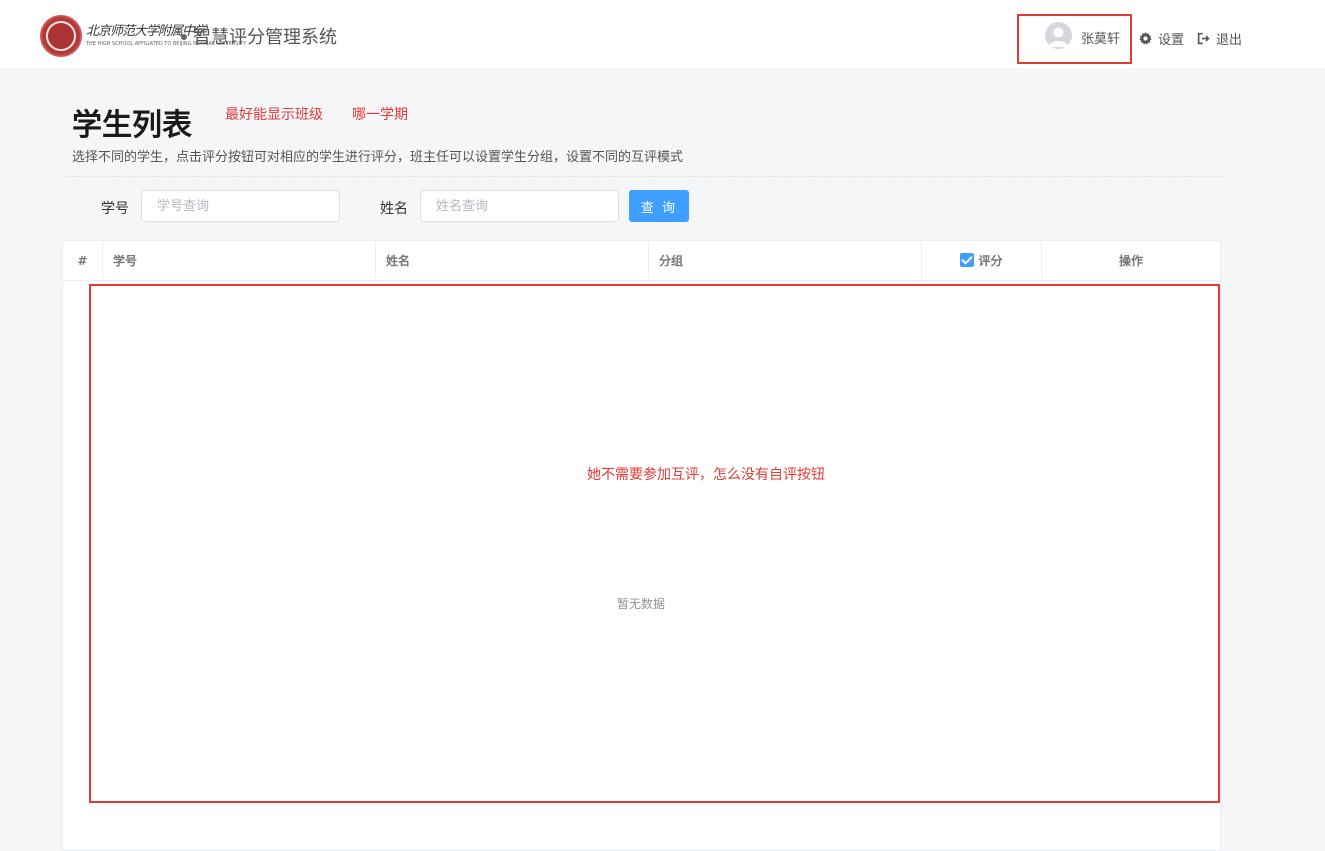 Image resolution: width=1325 pixels, height=851 pixels. Describe the element at coordinates (146, 31) in the screenshot. I see `logo-cn-text: 北京师范大学附属中学` at that location.